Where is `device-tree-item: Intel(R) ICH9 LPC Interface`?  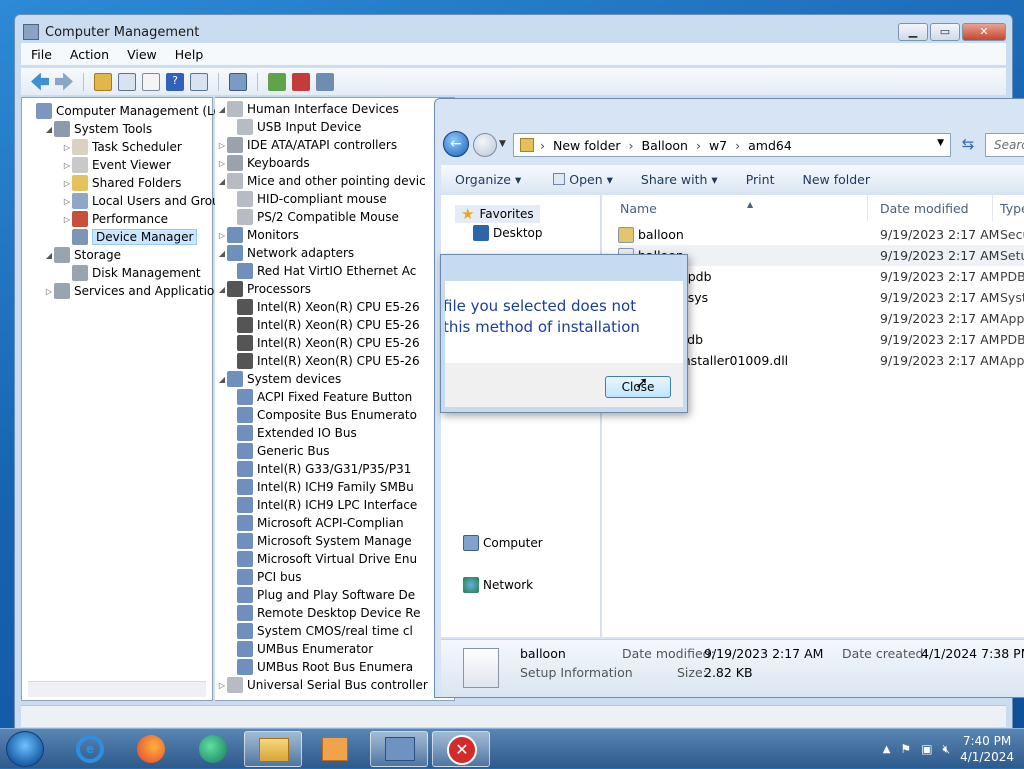
device-tree-item: Intel(R) ICH9 LPC Interface is located at coordinates (327, 505).